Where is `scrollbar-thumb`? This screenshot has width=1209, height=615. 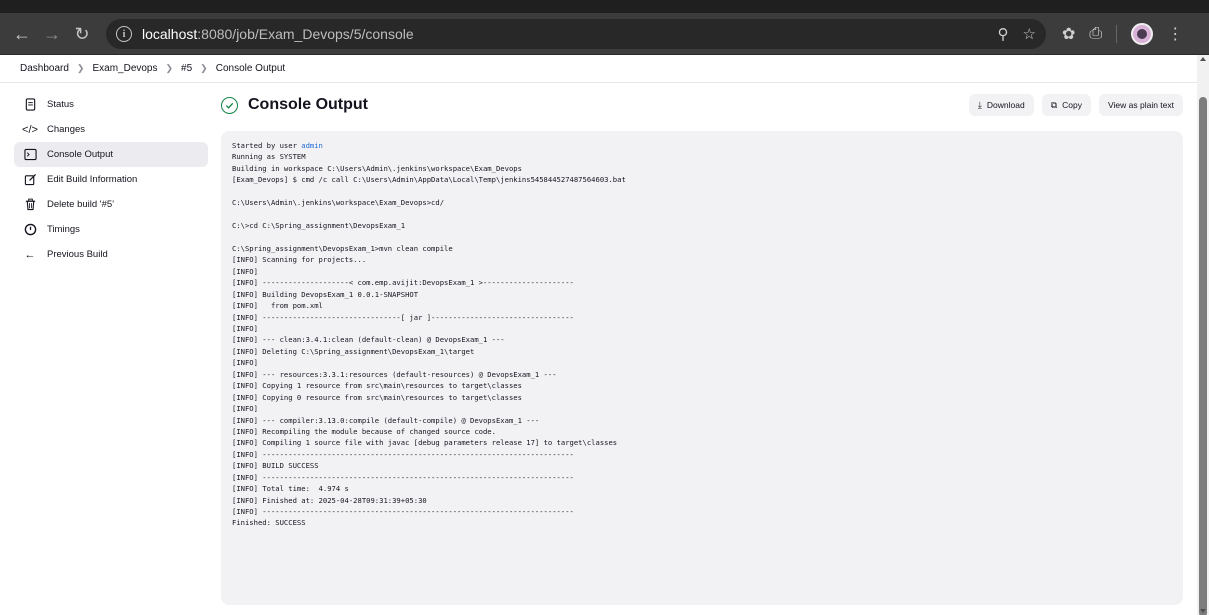
scrollbar-thumb is located at coordinates (1203, 356).